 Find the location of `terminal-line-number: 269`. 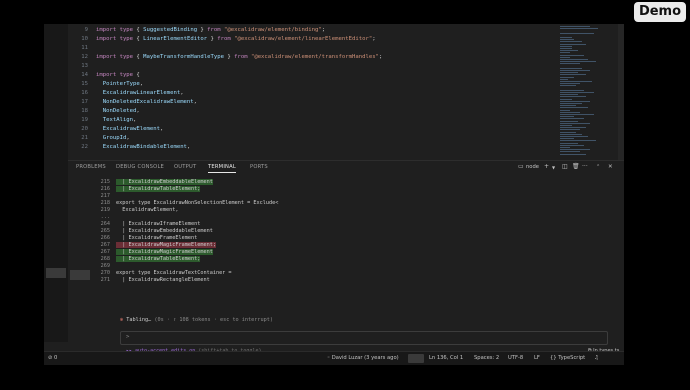

terminal-line-number: 269 is located at coordinates (105, 266).